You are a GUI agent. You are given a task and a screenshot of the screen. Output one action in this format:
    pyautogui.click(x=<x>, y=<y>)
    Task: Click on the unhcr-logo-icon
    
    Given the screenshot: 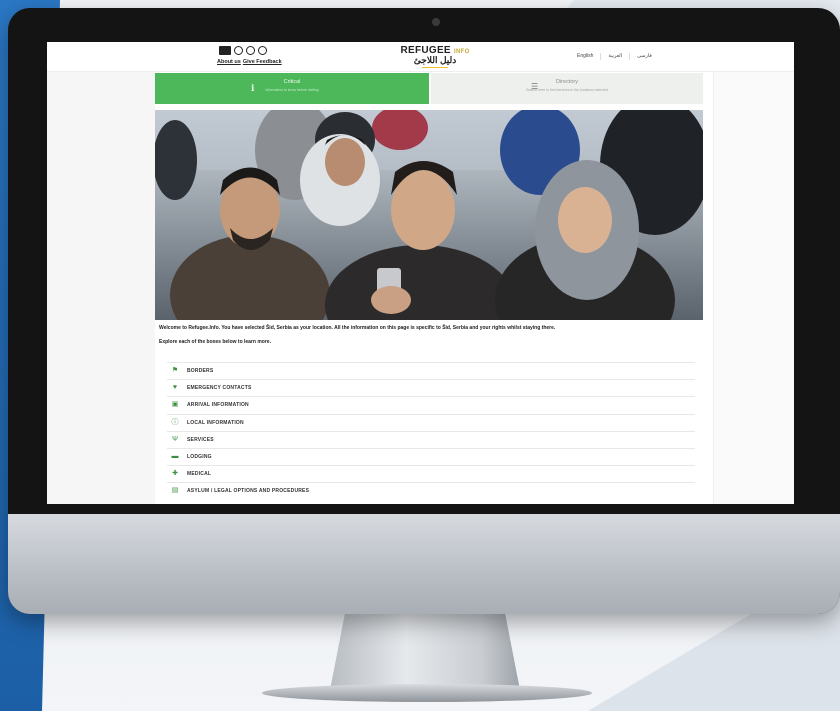 What is the action you would take?
    pyautogui.click(x=250, y=50)
    